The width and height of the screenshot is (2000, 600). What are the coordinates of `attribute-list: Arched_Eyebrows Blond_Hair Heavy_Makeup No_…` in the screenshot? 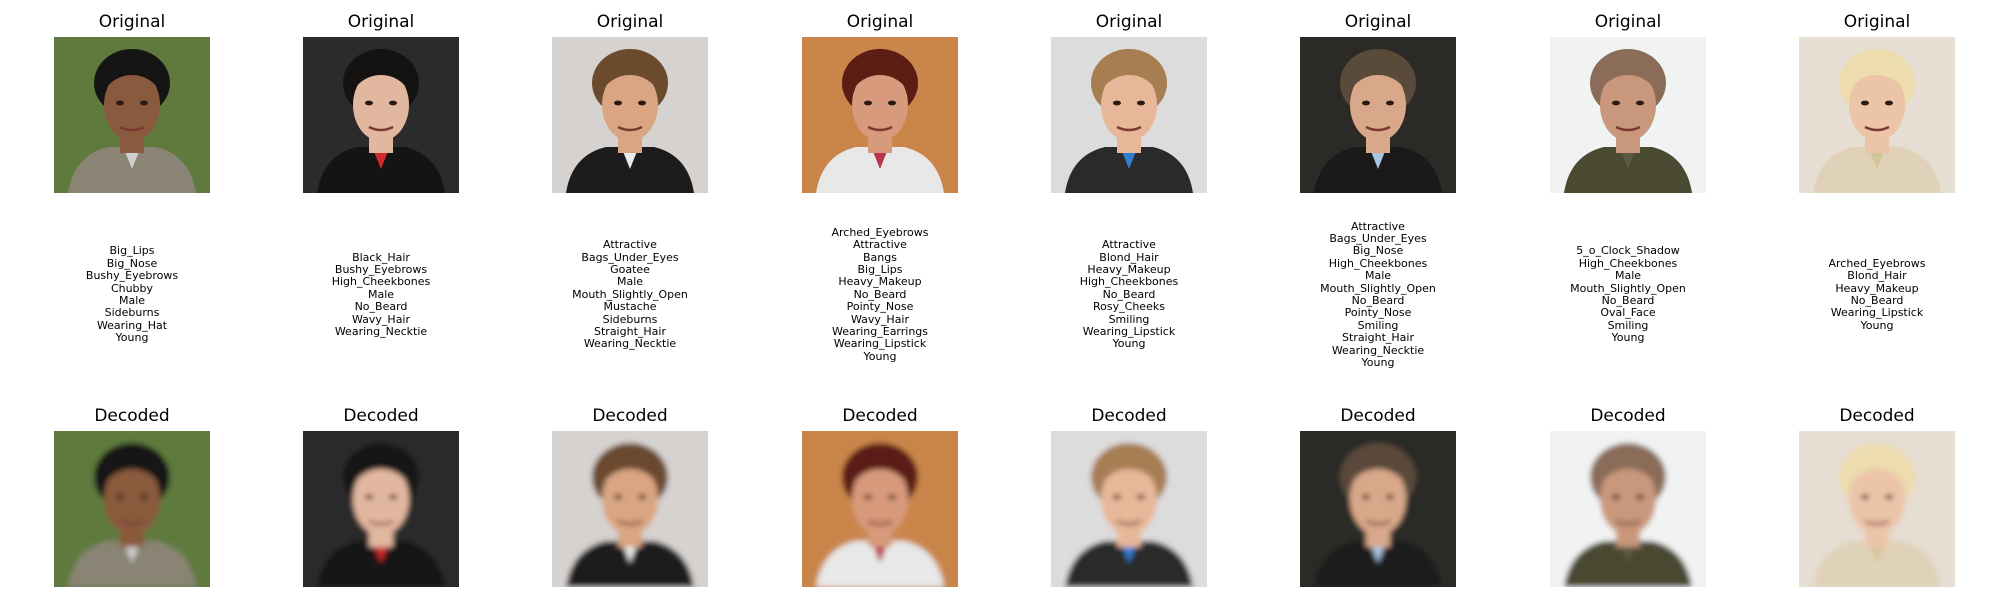 It's located at (1877, 295).